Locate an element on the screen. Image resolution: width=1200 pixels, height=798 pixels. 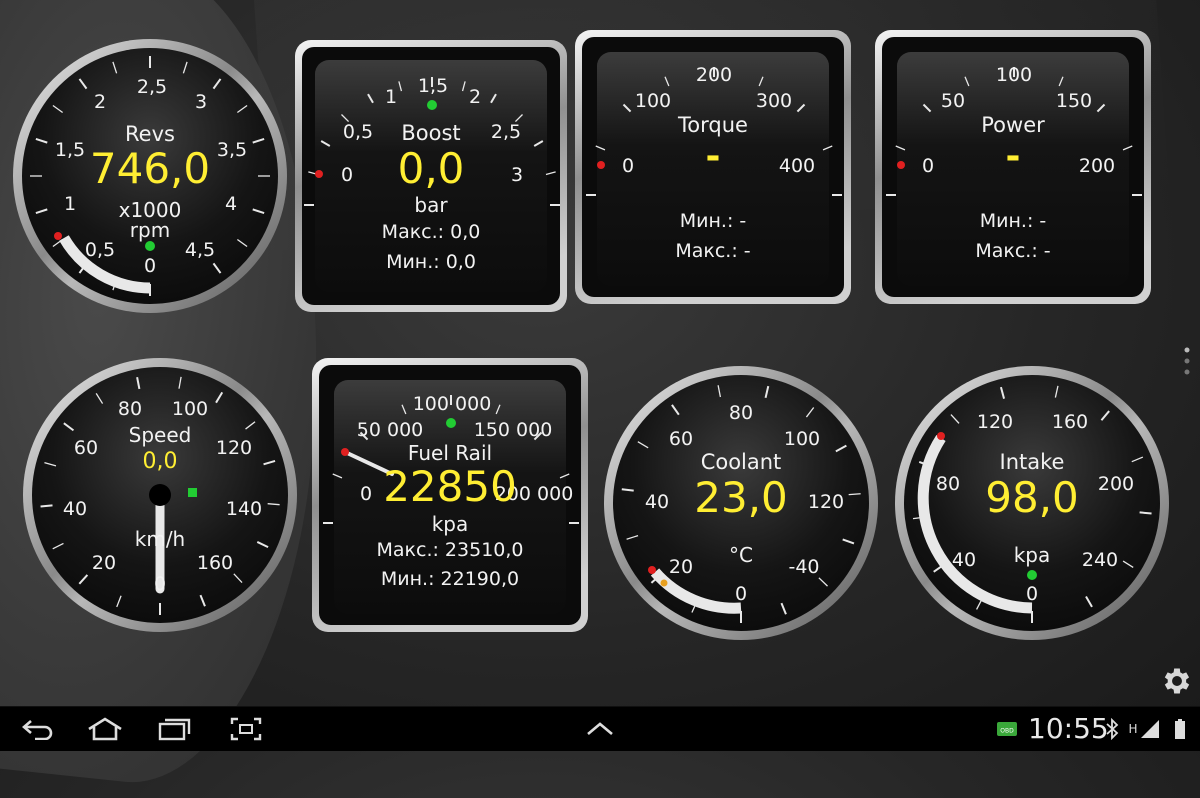
recent-apps-icon is located at coordinates (174, 729).